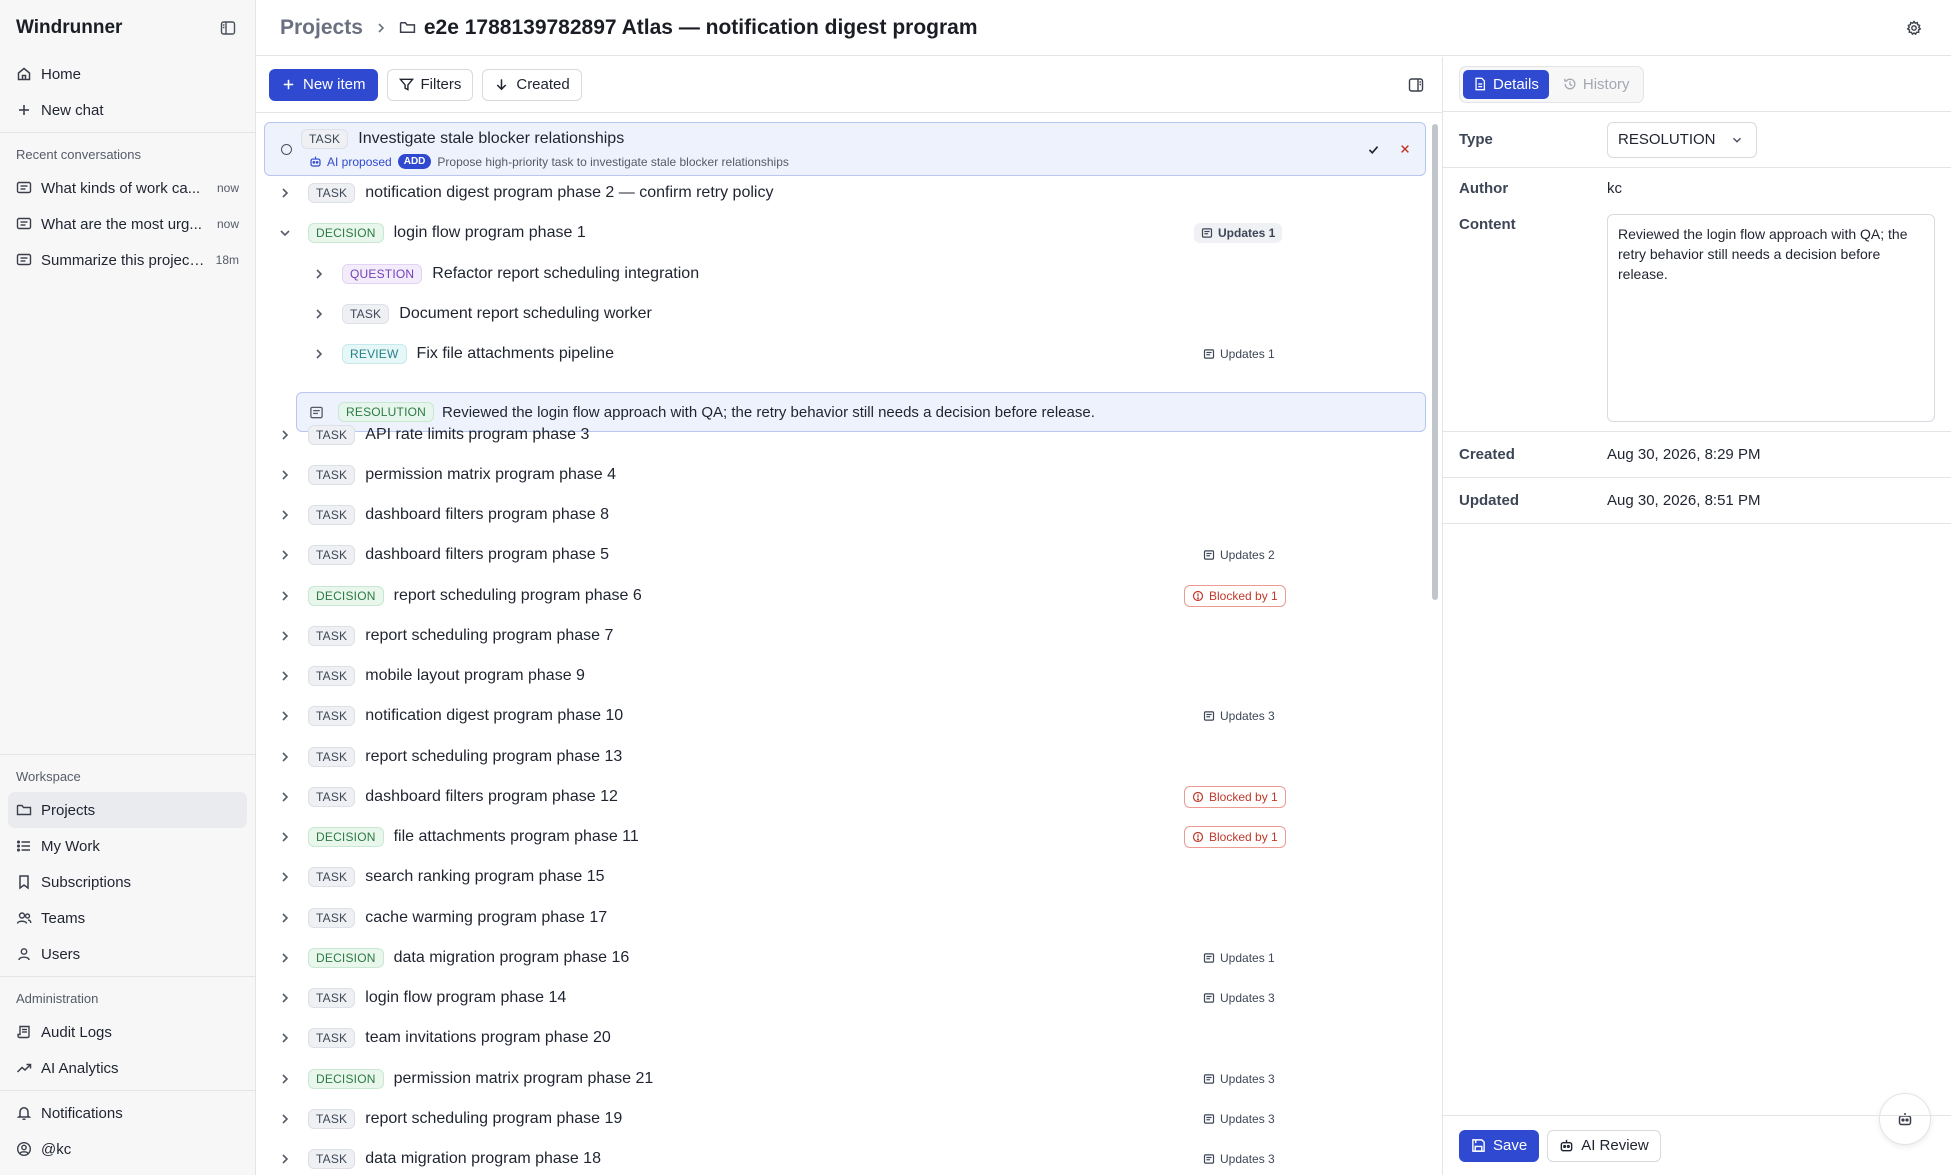  I want to click on administration-heading: Administration, so click(57, 998).